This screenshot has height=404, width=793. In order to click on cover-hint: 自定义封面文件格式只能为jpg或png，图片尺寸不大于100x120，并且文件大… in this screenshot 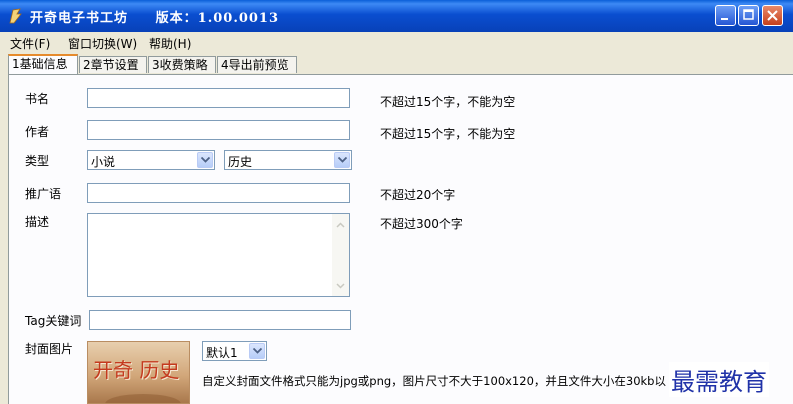, I will do `click(434, 381)`.